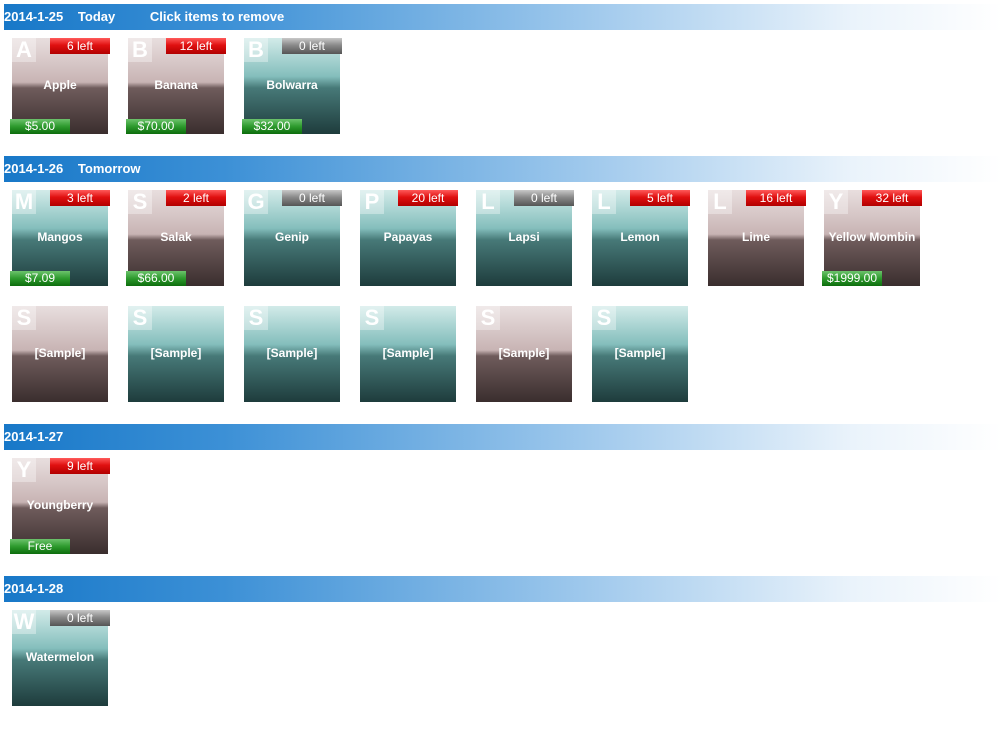 Image resolution: width=1002 pixels, height=733 pixels. I want to click on section-date: 2014-1-27, so click(34, 436).